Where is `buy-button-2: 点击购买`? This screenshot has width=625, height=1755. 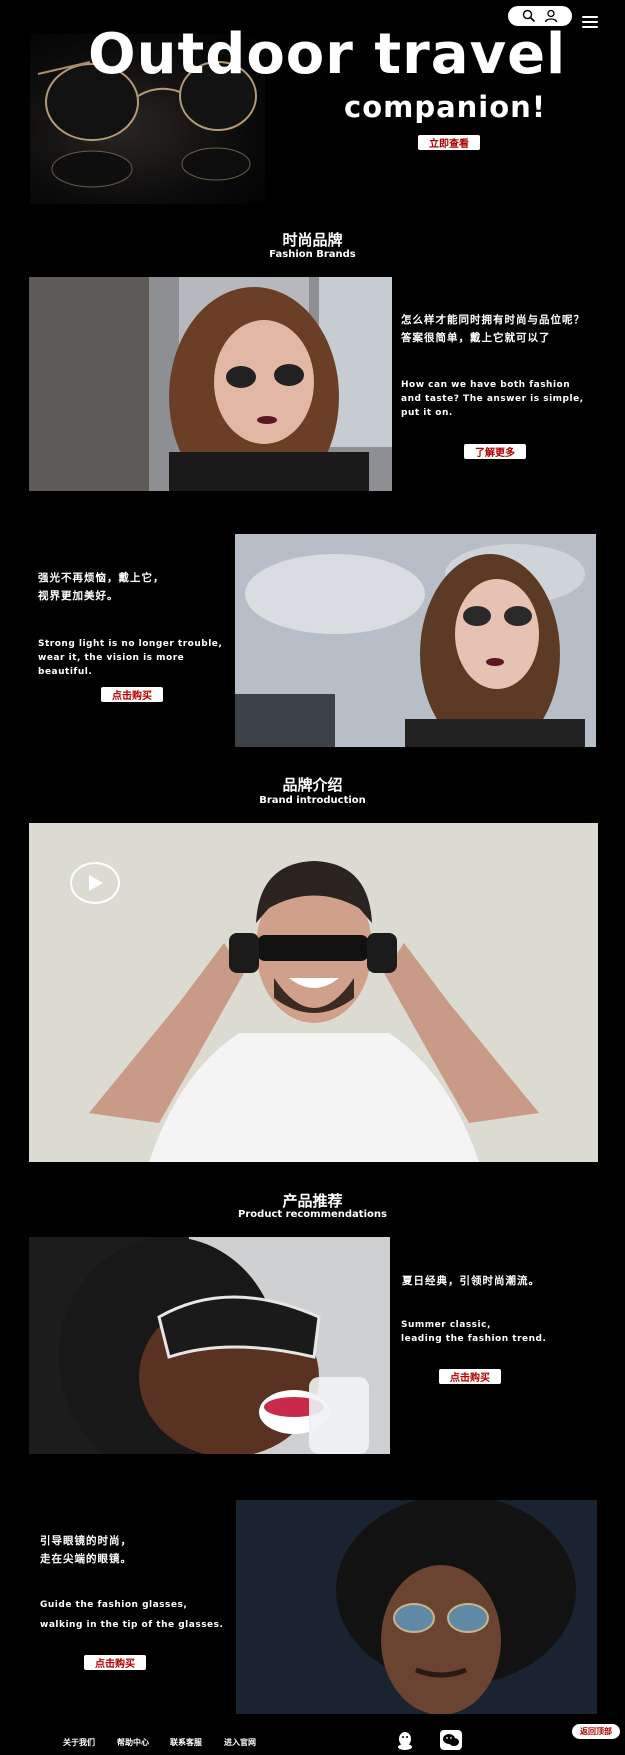
buy-button-2: 点击购买 is located at coordinates (470, 1376).